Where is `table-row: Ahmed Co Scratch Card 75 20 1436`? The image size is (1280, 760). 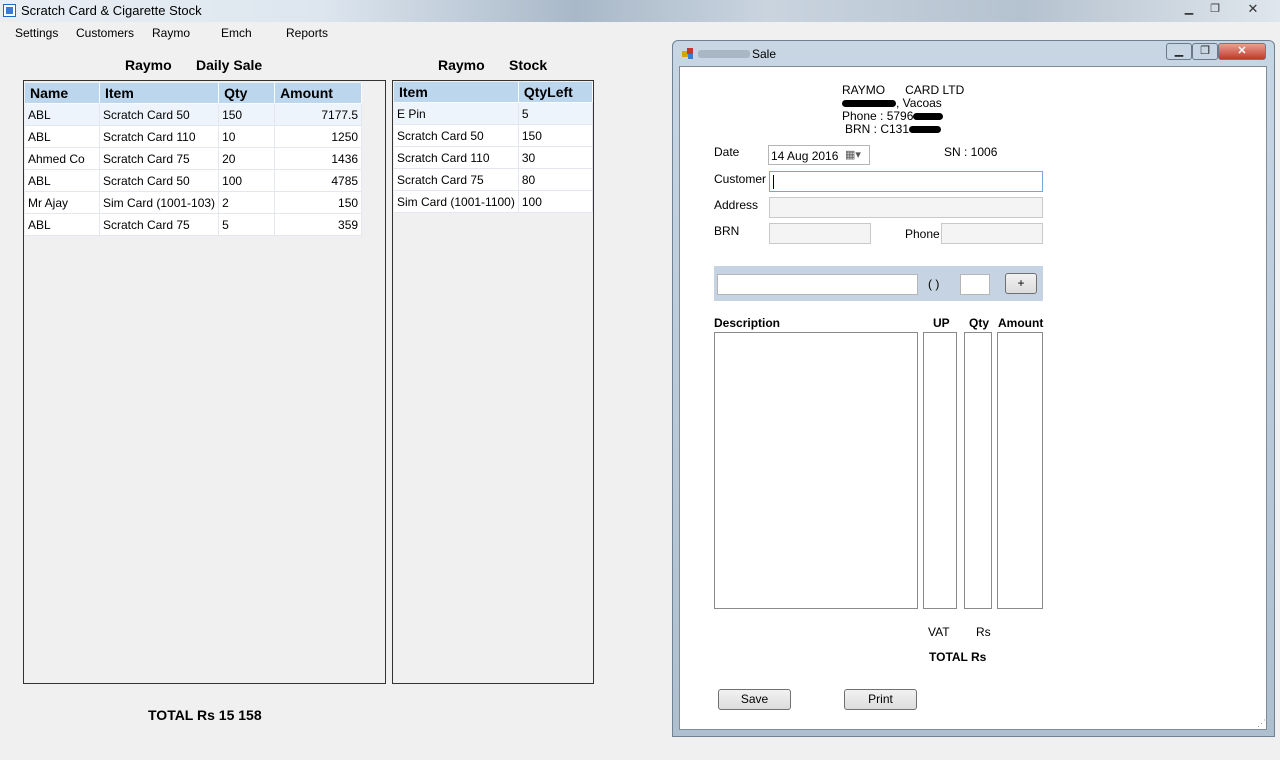
table-row: Ahmed Co Scratch Card 75 20 1436 is located at coordinates (194, 158).